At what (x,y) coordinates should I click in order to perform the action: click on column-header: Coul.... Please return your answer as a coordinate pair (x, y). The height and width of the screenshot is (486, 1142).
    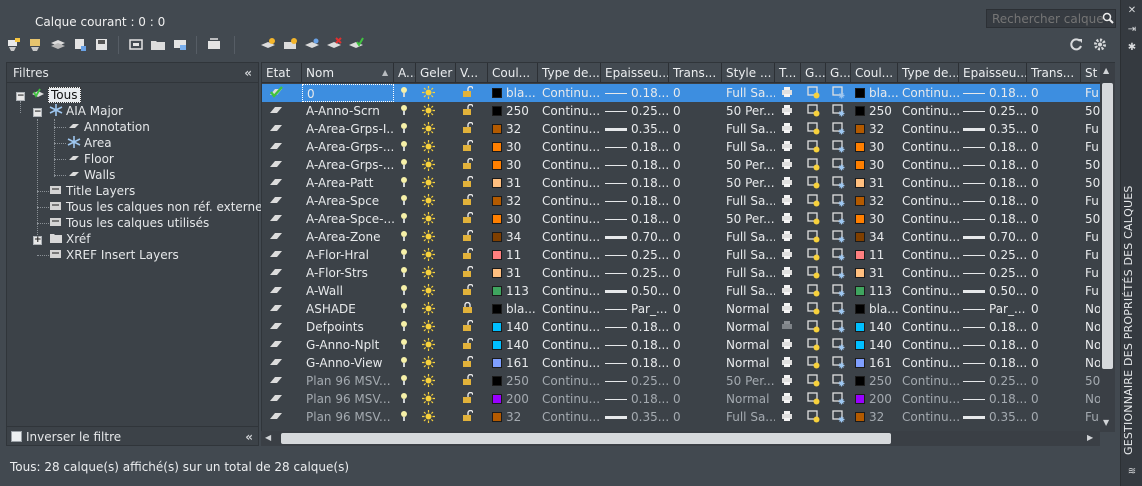
    Looking at the image, I should click on (874, 73).